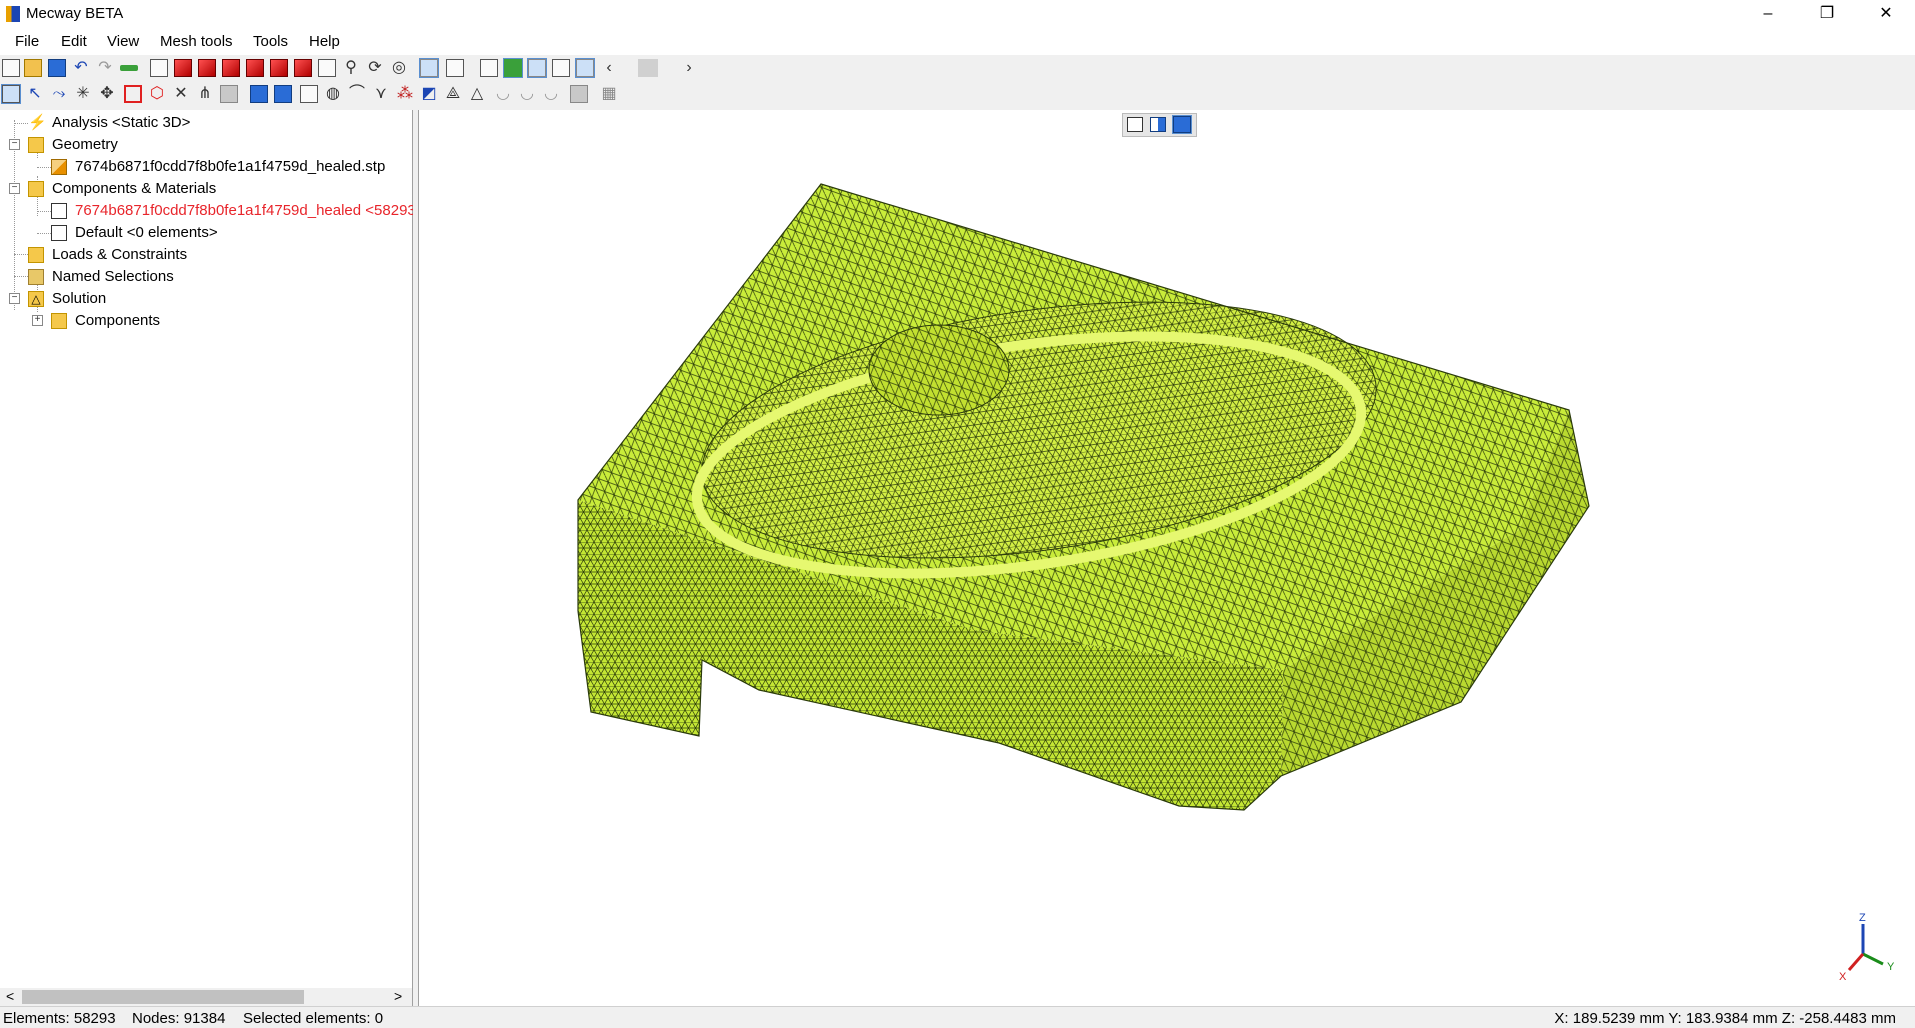  I want to click on edges-icon, so click(489, 68).